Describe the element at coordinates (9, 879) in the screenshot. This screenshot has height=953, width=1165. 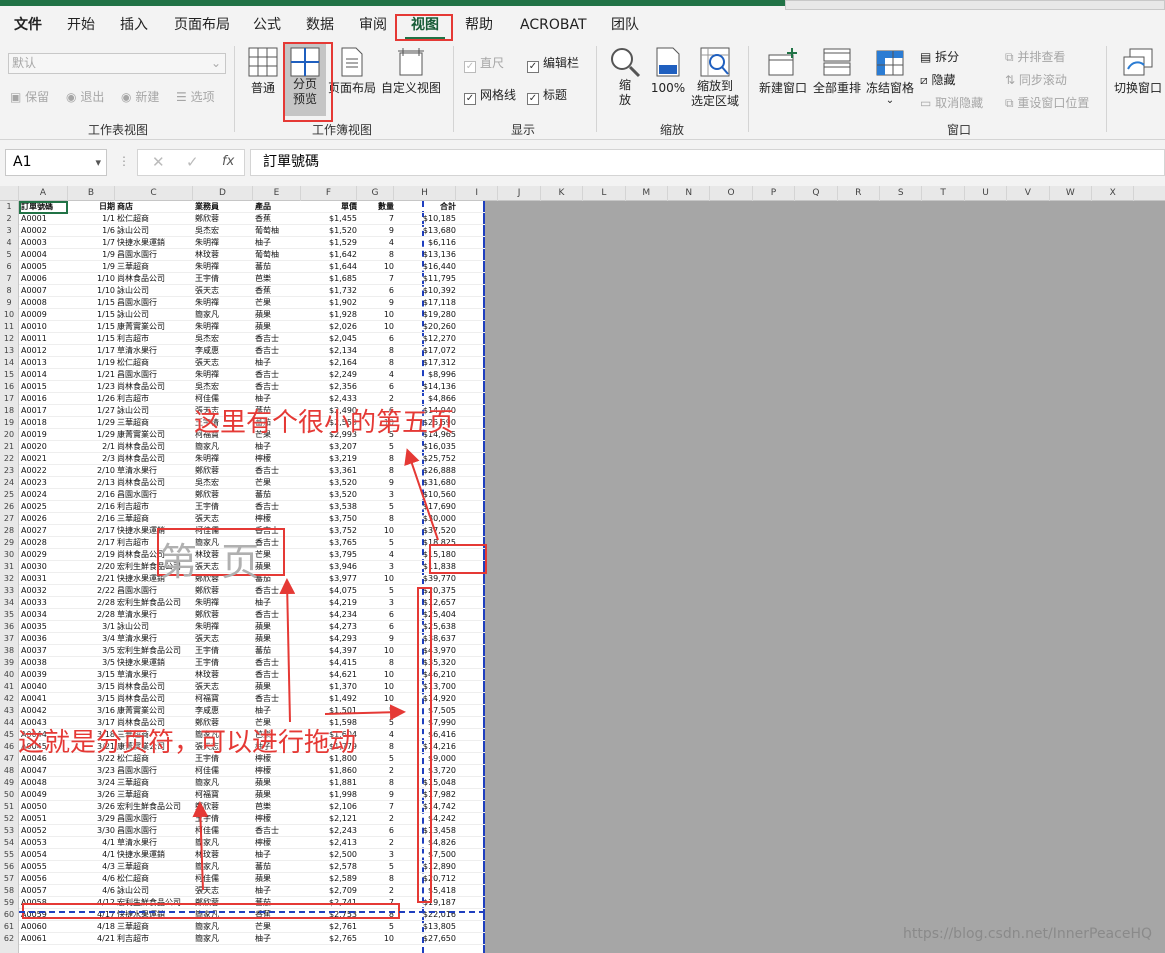
I see `row-header: 57` at that location.